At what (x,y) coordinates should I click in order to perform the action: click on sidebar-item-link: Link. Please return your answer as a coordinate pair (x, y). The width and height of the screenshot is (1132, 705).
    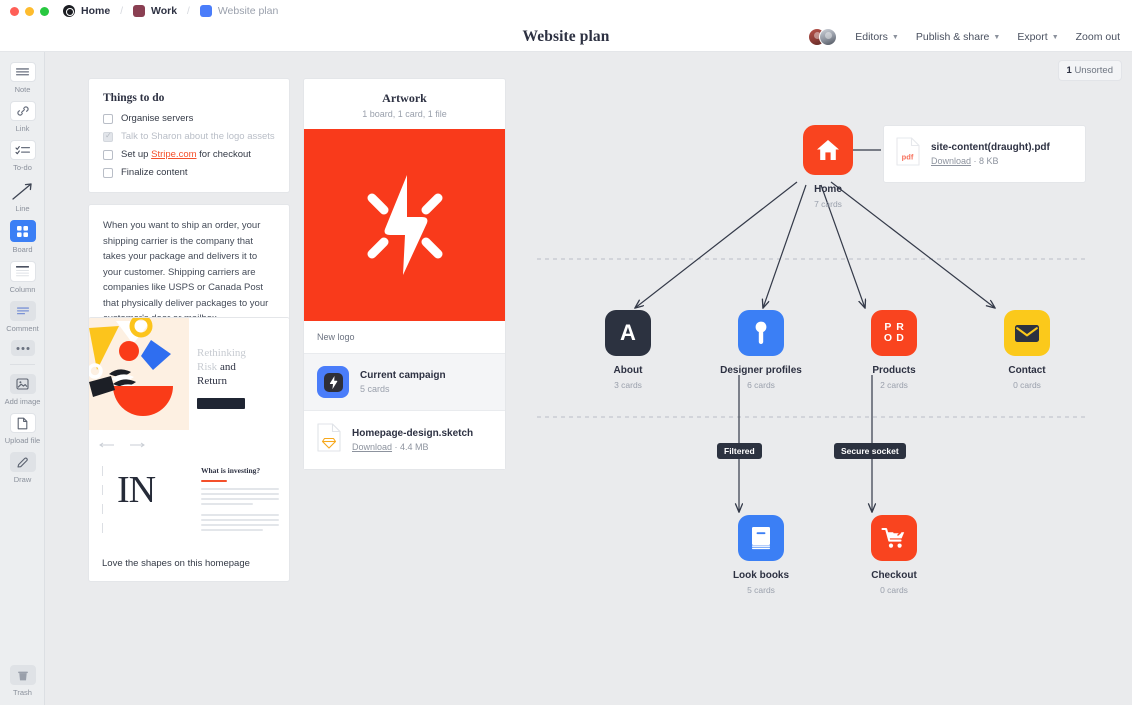
    Looking at the image, I should click on (22, 113).